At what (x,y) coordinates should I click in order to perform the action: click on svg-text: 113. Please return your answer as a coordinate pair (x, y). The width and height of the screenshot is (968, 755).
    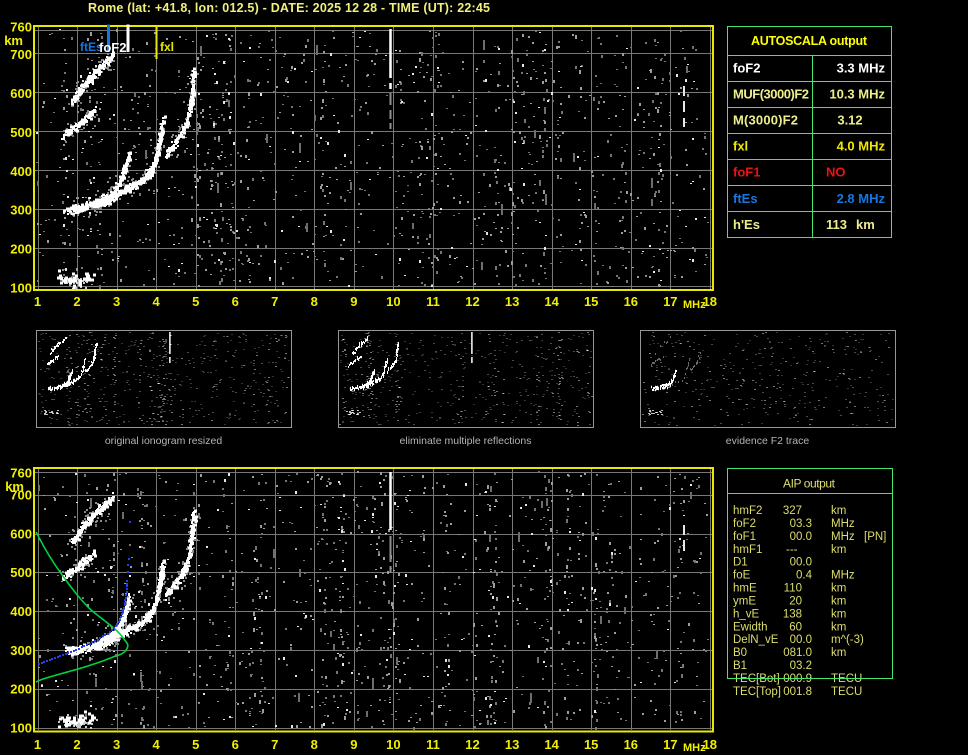
    Looking at the image, I should click on (836, 224).